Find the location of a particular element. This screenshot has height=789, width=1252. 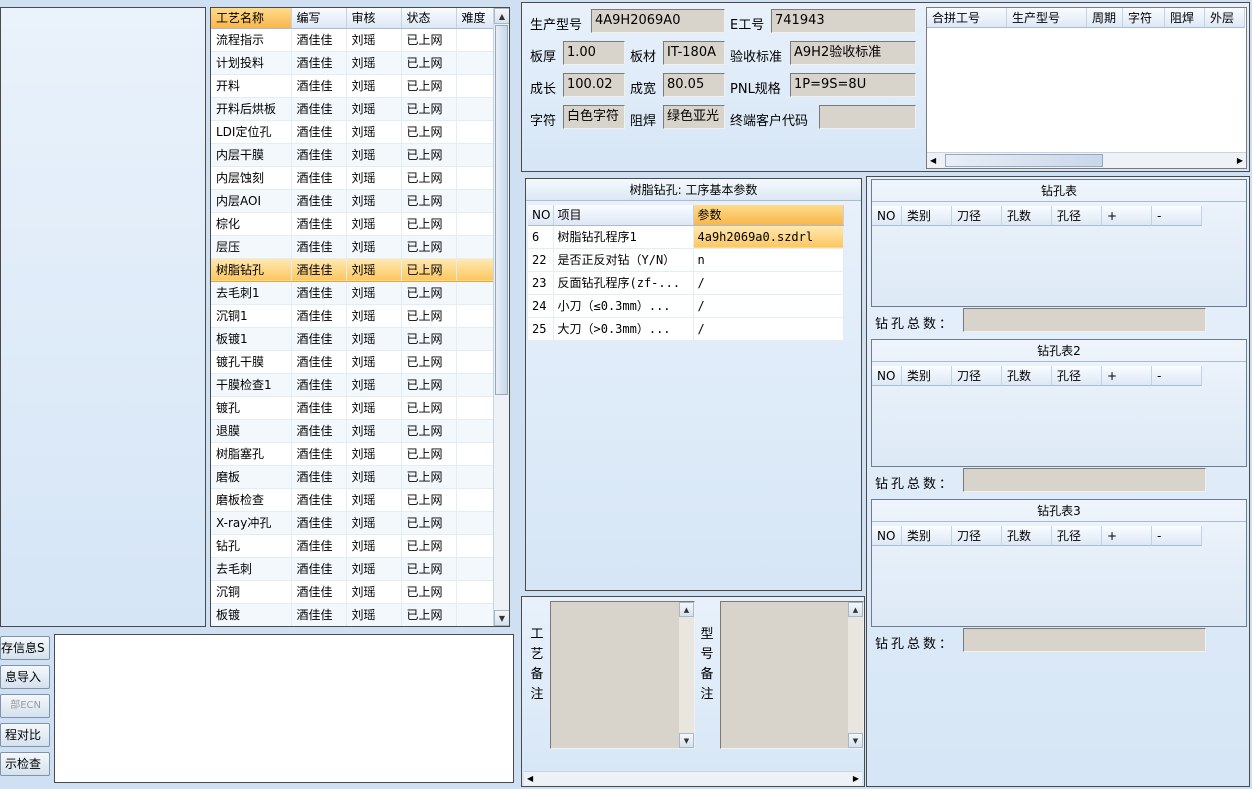

process-table-scrollbar: ▲ ▼ is located at coordinates (501, 317).